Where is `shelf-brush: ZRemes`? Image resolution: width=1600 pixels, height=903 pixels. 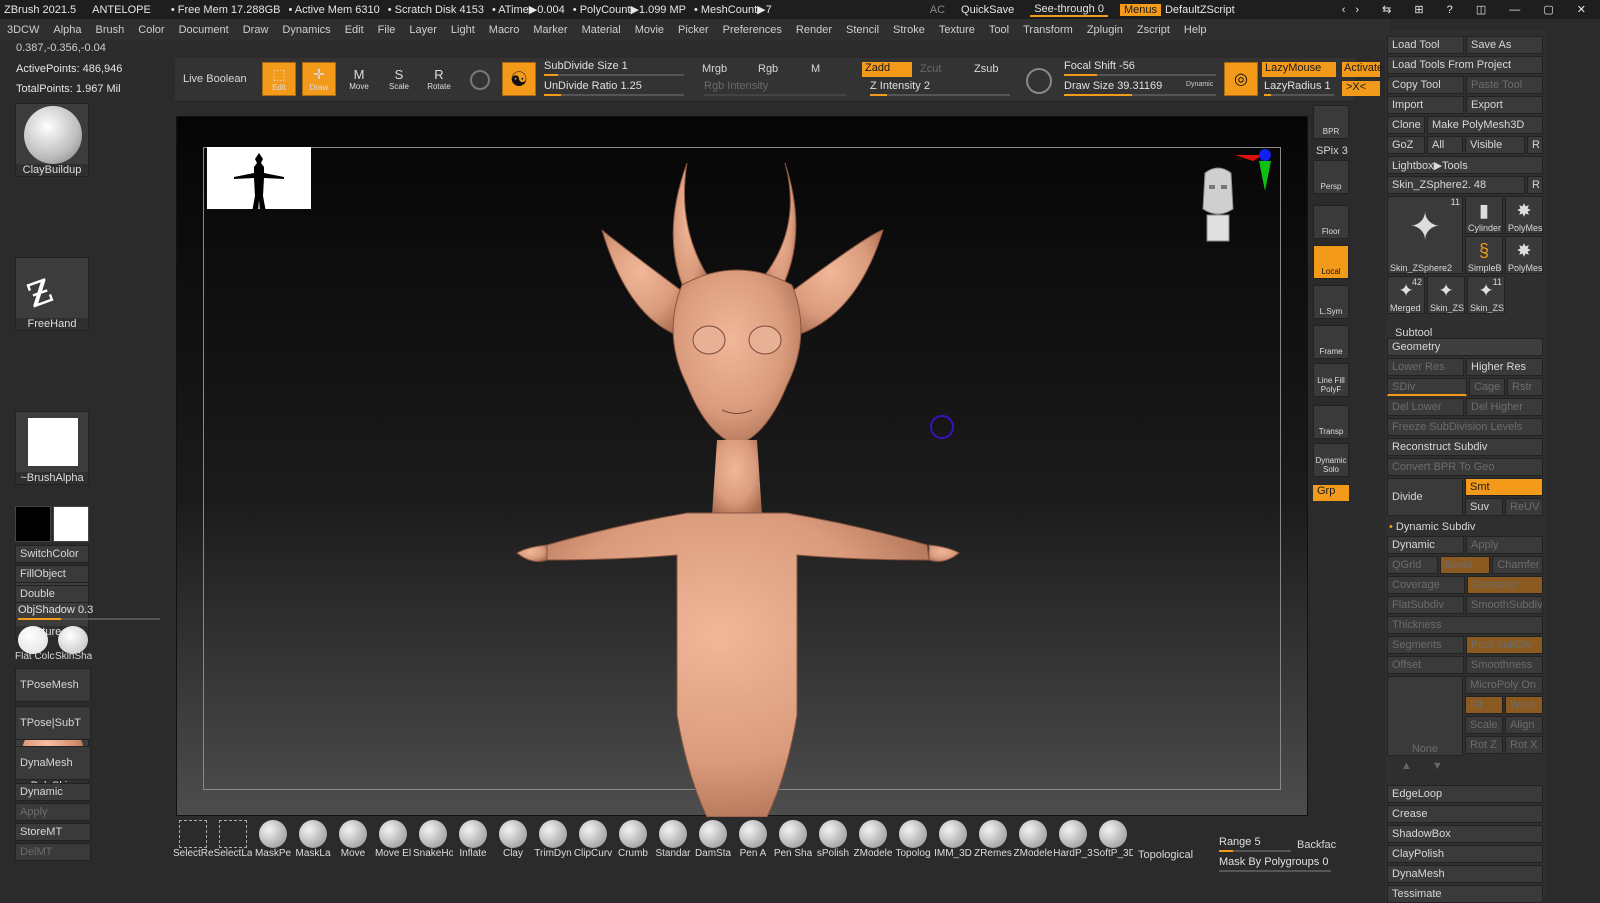
shelf-brush: ZRemes is located at coordinates (993, 851).